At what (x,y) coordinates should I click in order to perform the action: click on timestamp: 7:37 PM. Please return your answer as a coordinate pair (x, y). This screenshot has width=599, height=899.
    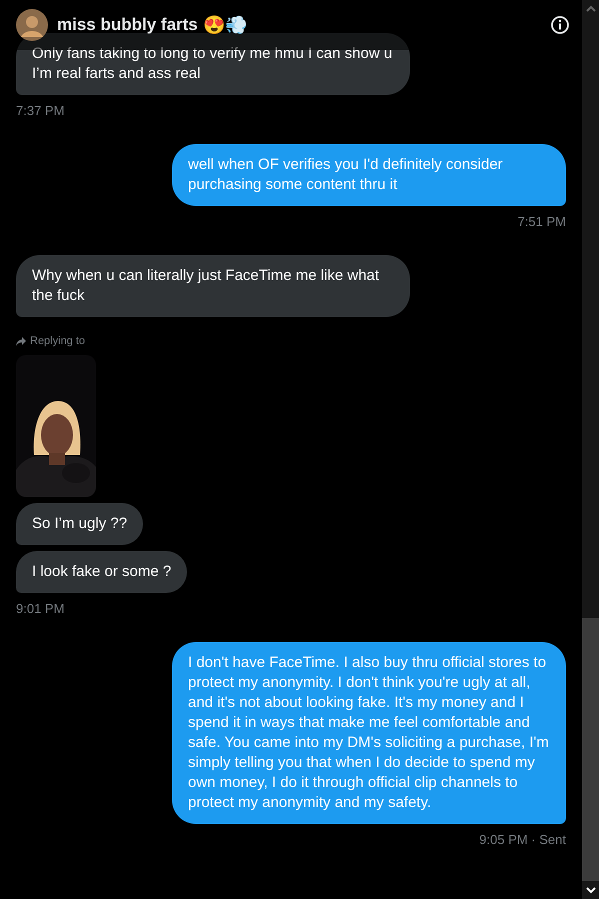
    Looking at the image, I should click on (40, 110).